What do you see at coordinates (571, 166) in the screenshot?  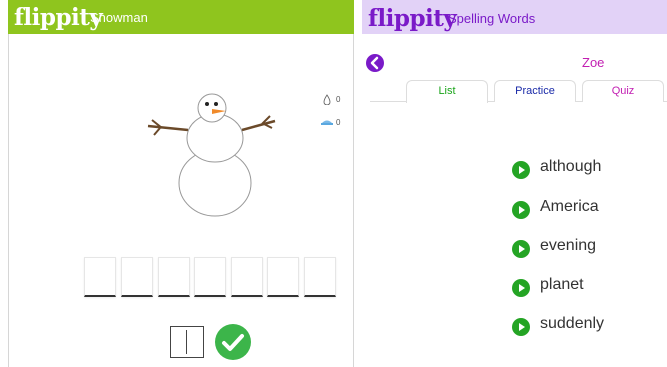 I see `word-text: although` at bounding box center [571, 166].